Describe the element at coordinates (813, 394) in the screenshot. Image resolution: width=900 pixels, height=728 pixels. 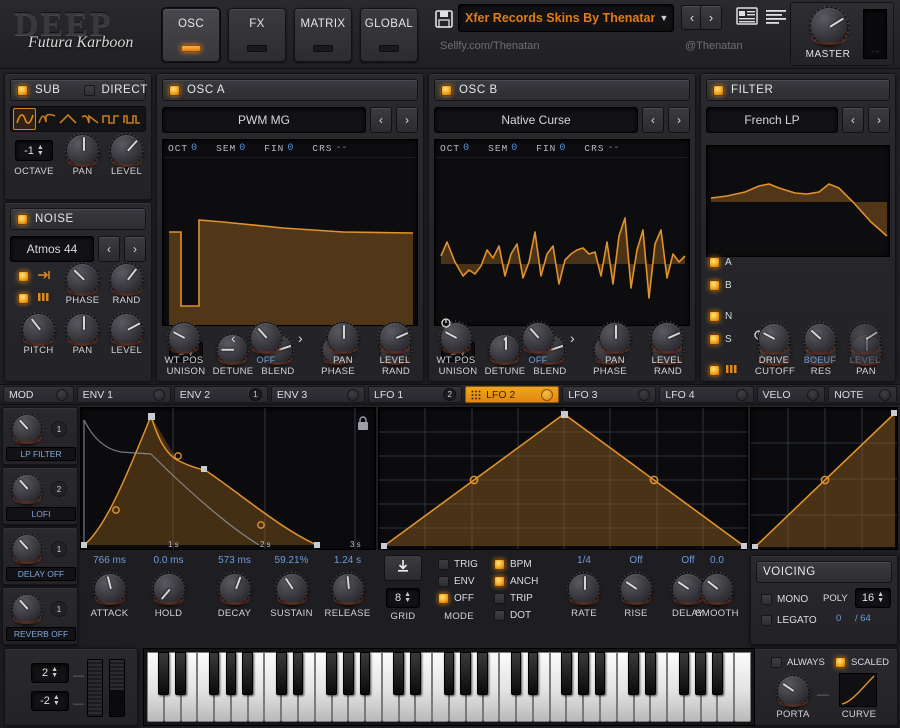
I see `tab-velo-ring` at that location.